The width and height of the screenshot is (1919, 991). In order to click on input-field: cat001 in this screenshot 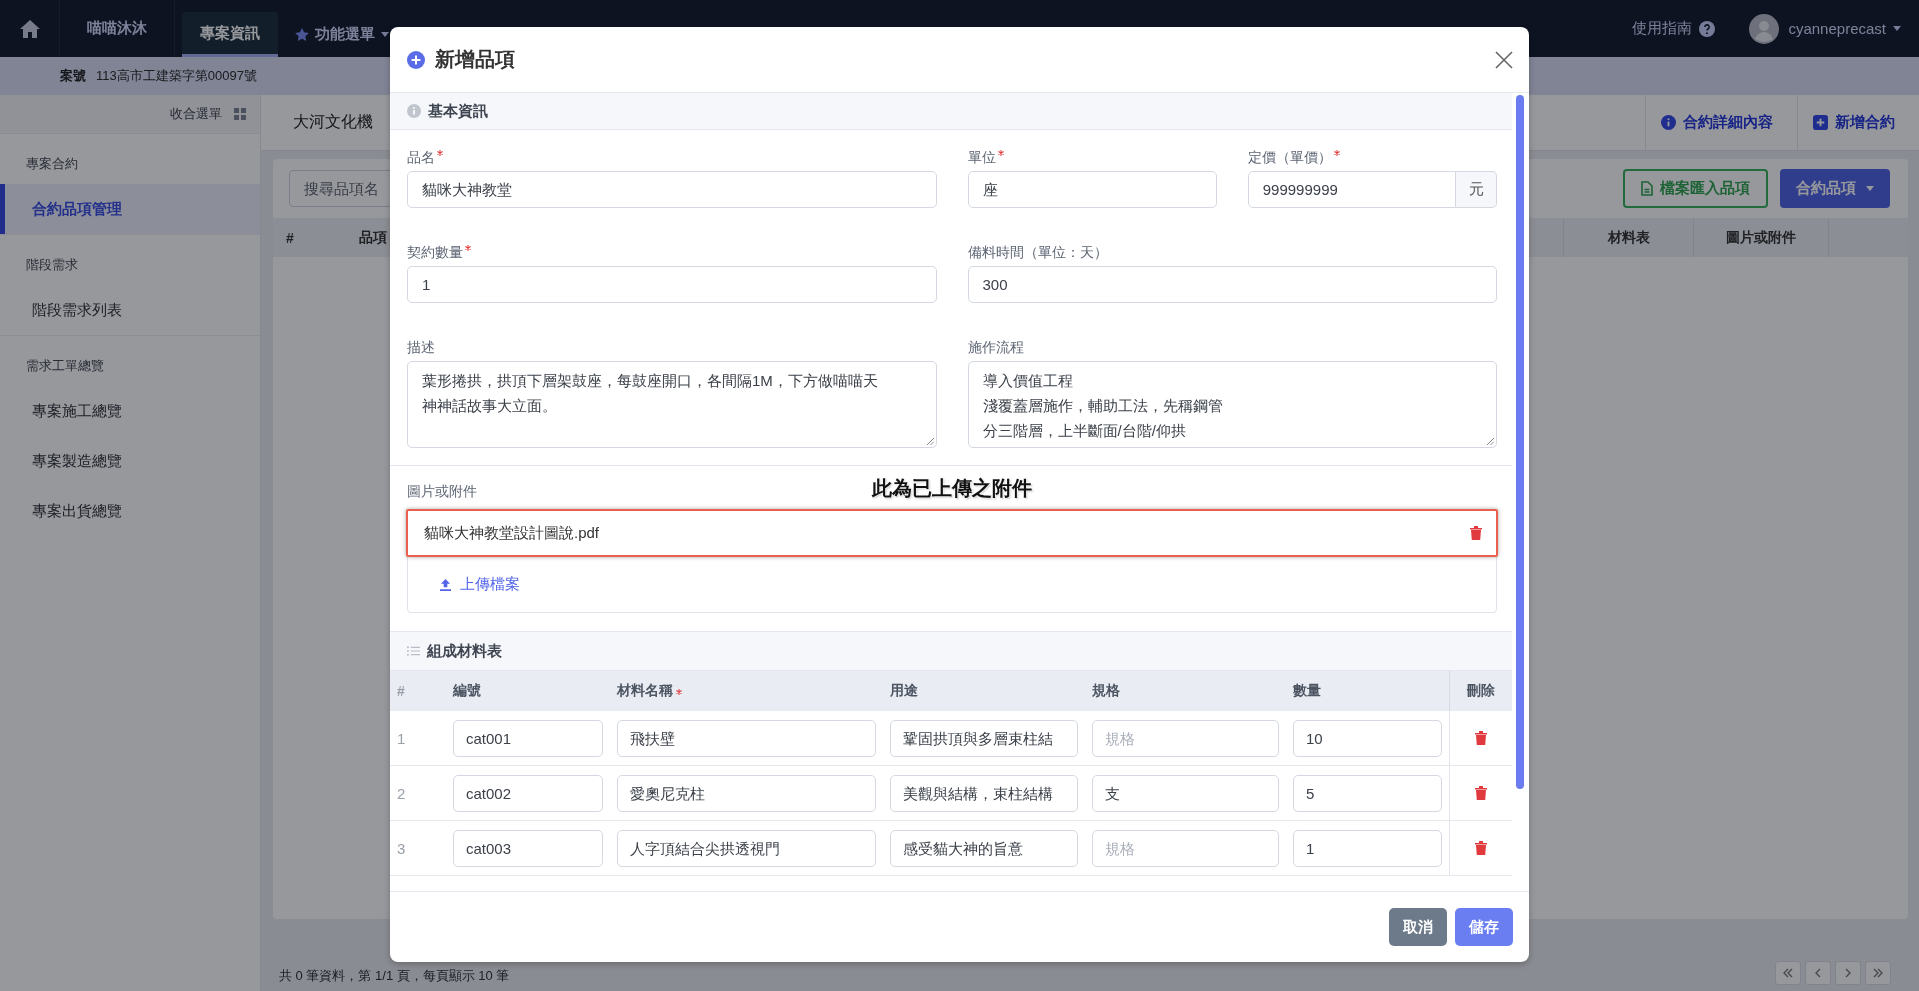, I will do `click(528, 738)`.